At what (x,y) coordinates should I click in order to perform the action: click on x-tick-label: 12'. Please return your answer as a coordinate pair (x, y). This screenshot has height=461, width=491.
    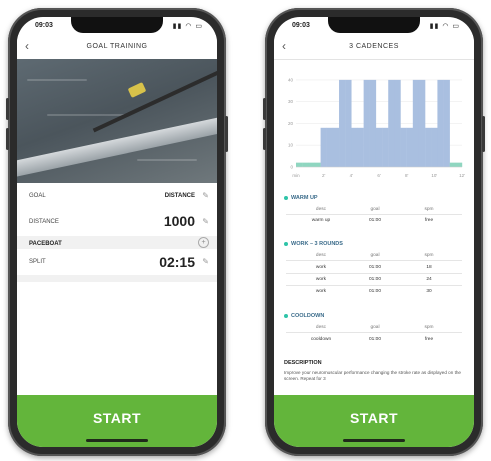
    Looking at the image, I should click on (462, 175).